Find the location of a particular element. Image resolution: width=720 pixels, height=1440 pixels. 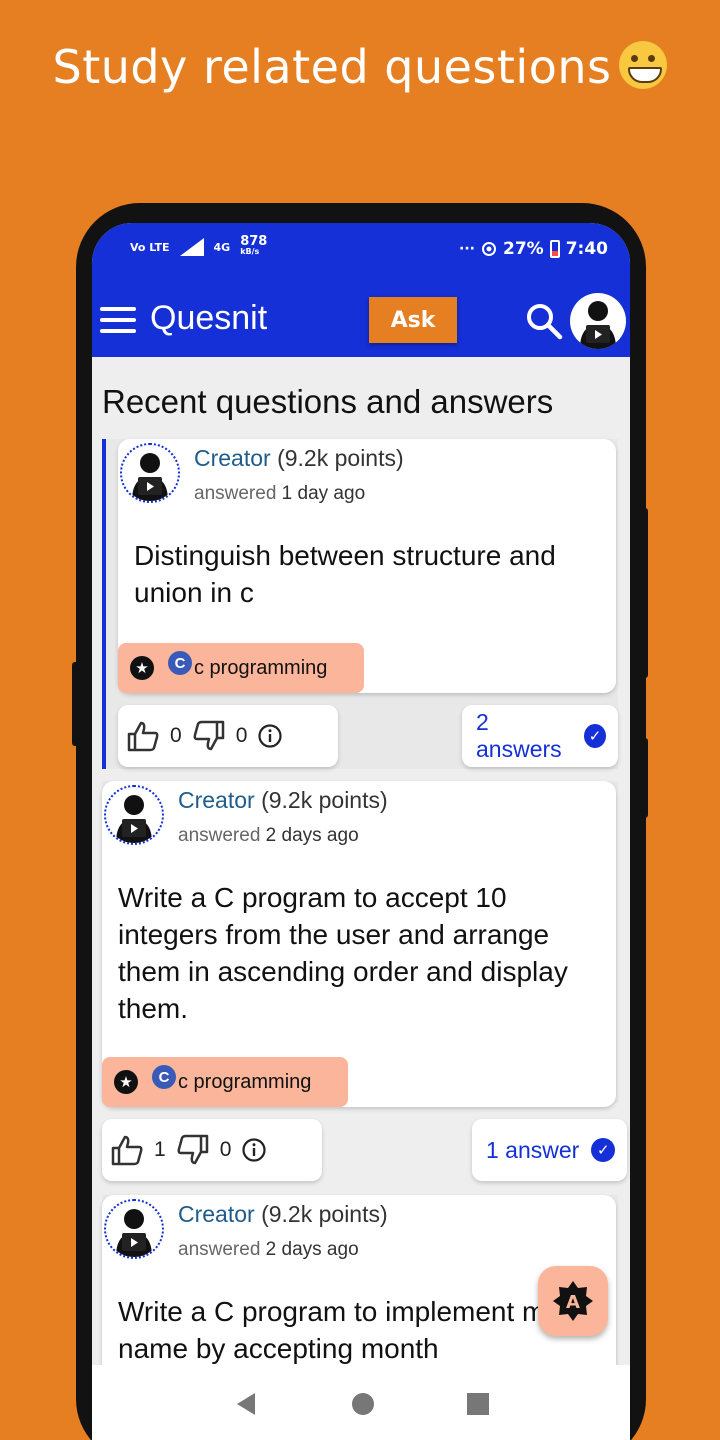

auto-theme-icon: A is located at coordinates (573, 1301).